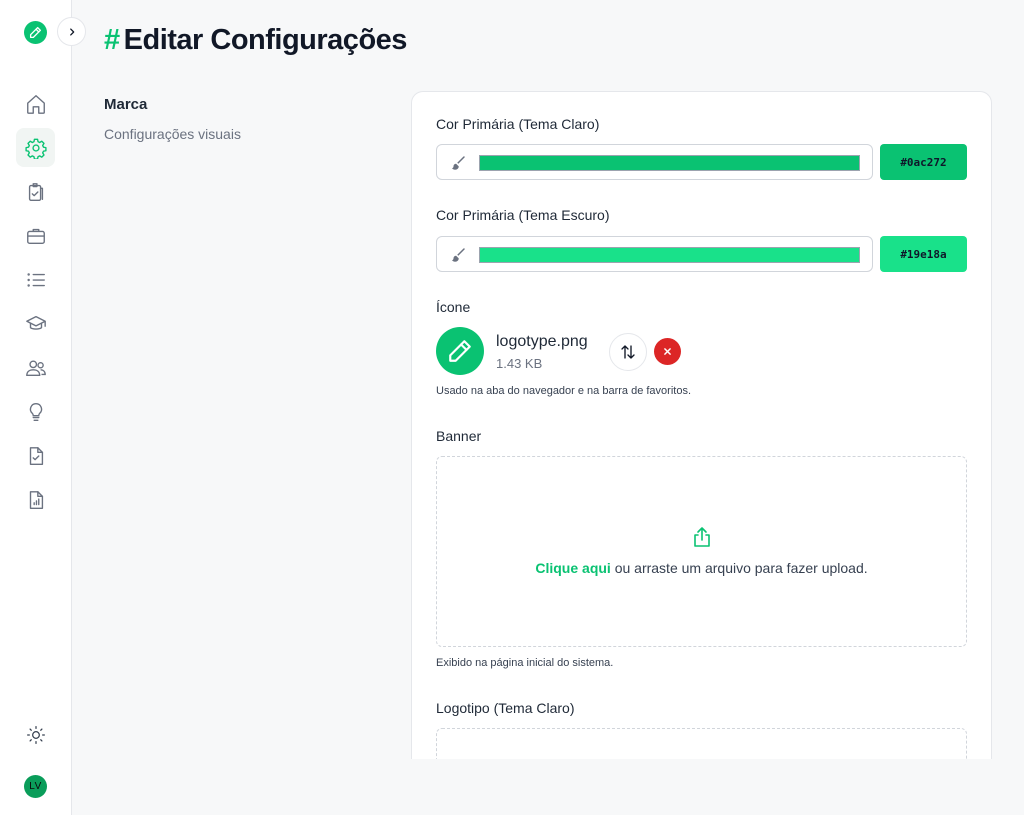 The height and width of the screenshot is (815, 1024). I want to click on icon-preview, so click(460, 351).